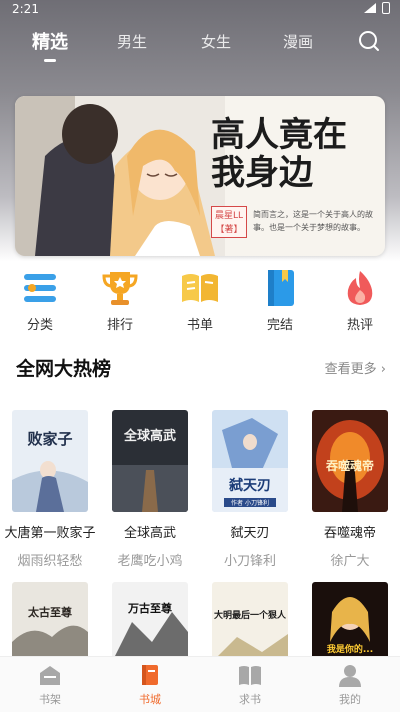  I want to click on tab-comics: 漫画, so click(298, 41).